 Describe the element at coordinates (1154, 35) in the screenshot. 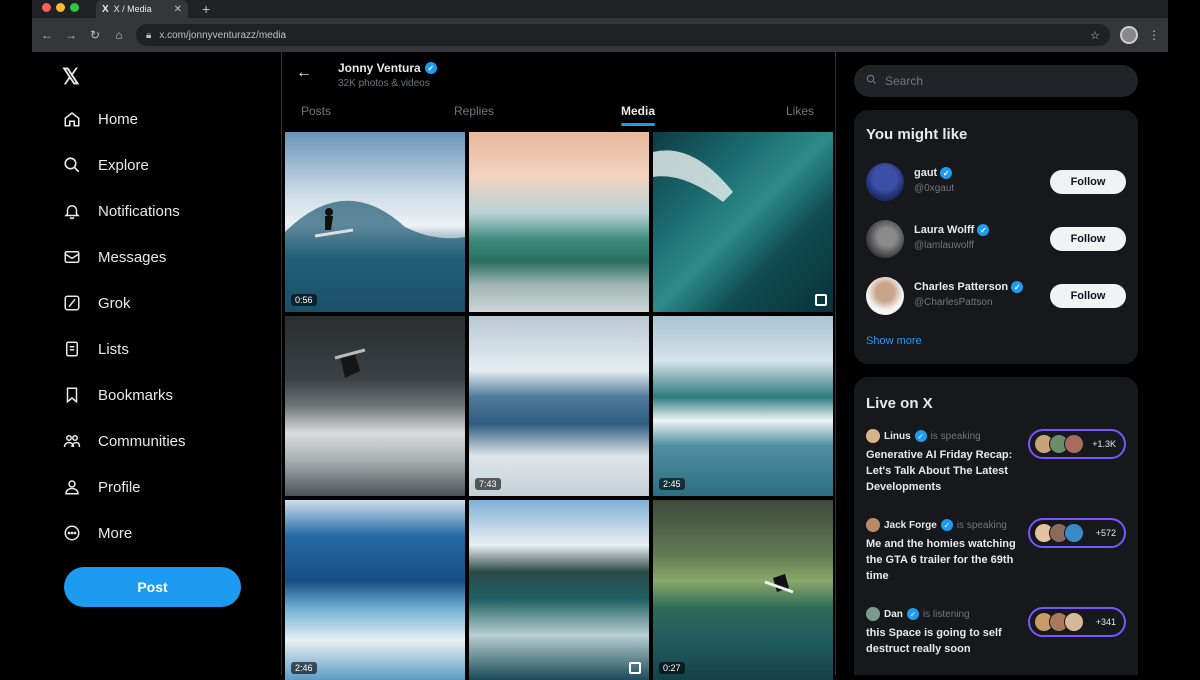

I see `browser-menu-icon: ⋮` at that location.